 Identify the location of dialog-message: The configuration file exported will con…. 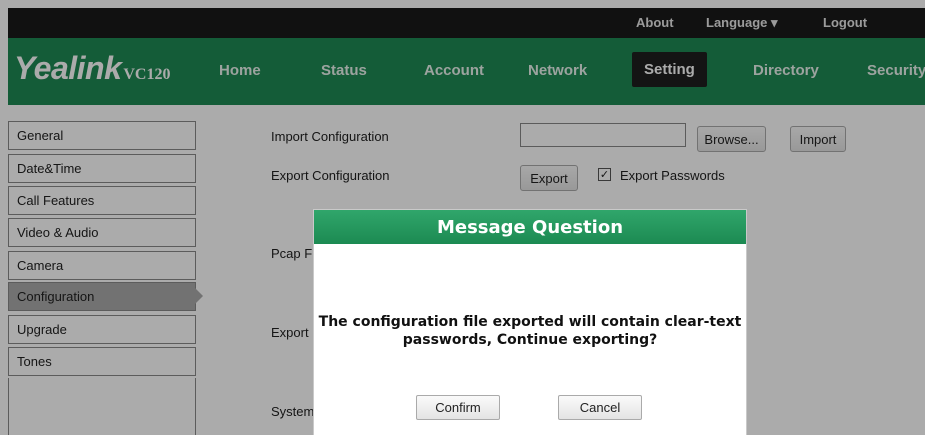
(530, 331).